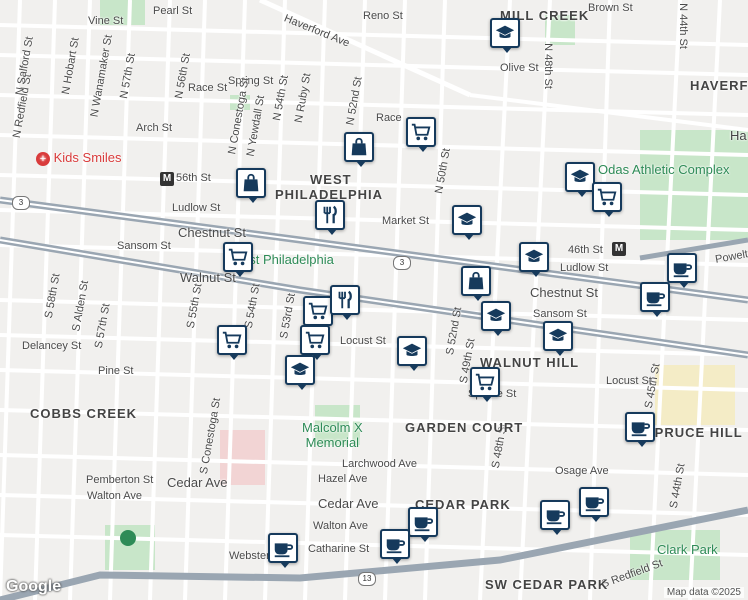  I want to click on street-label: Brown St, so click(610, 8).